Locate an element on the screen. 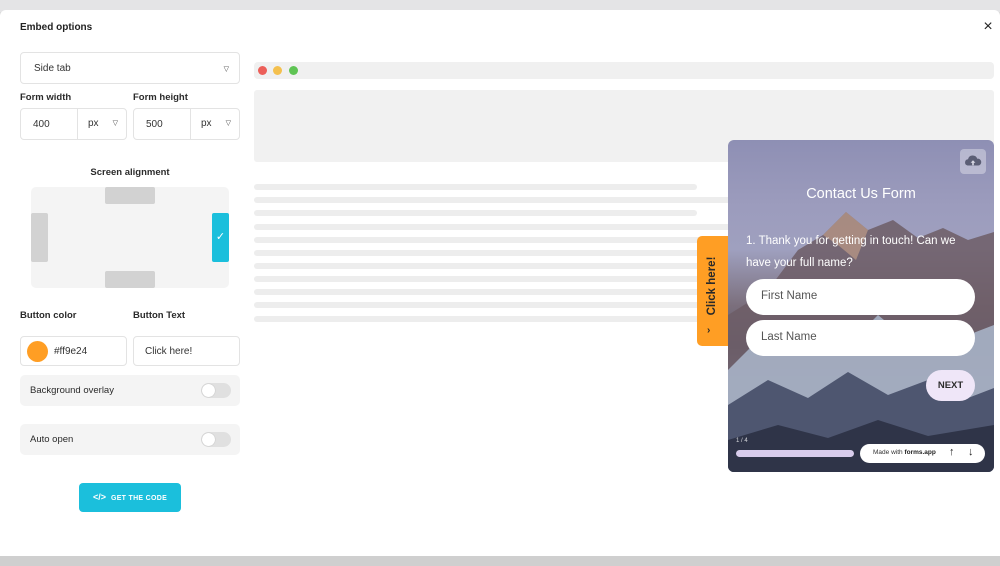  arrow-down-icon: ↓ is located at coordinates (971, 452).